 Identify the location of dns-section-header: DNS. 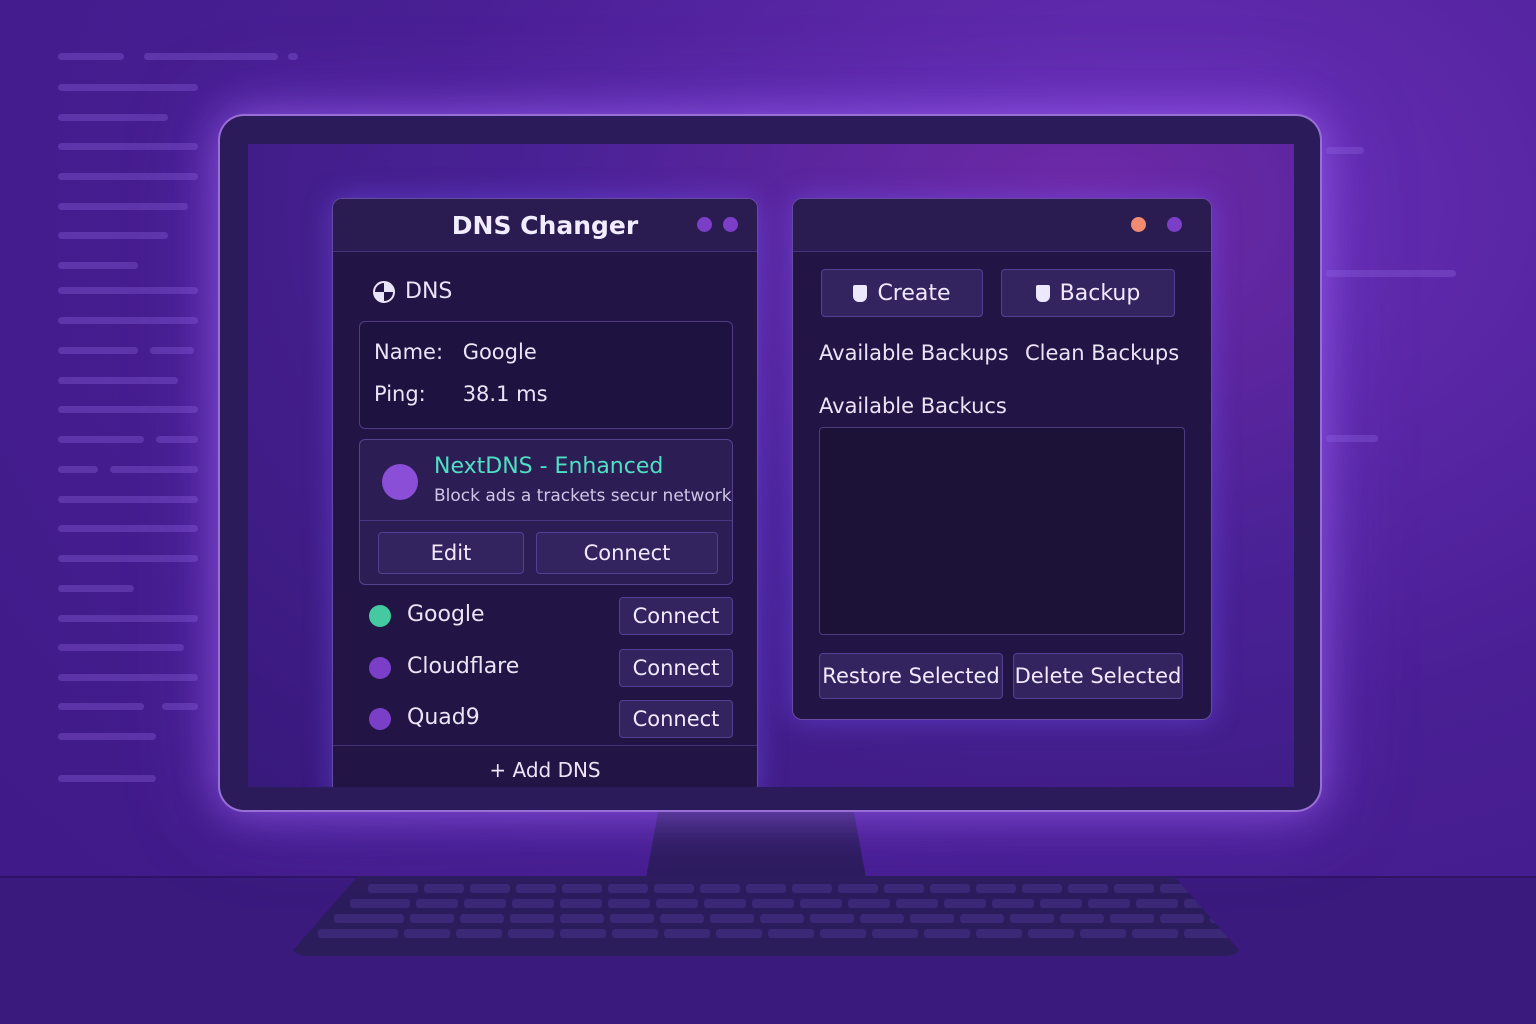
(412, 291).